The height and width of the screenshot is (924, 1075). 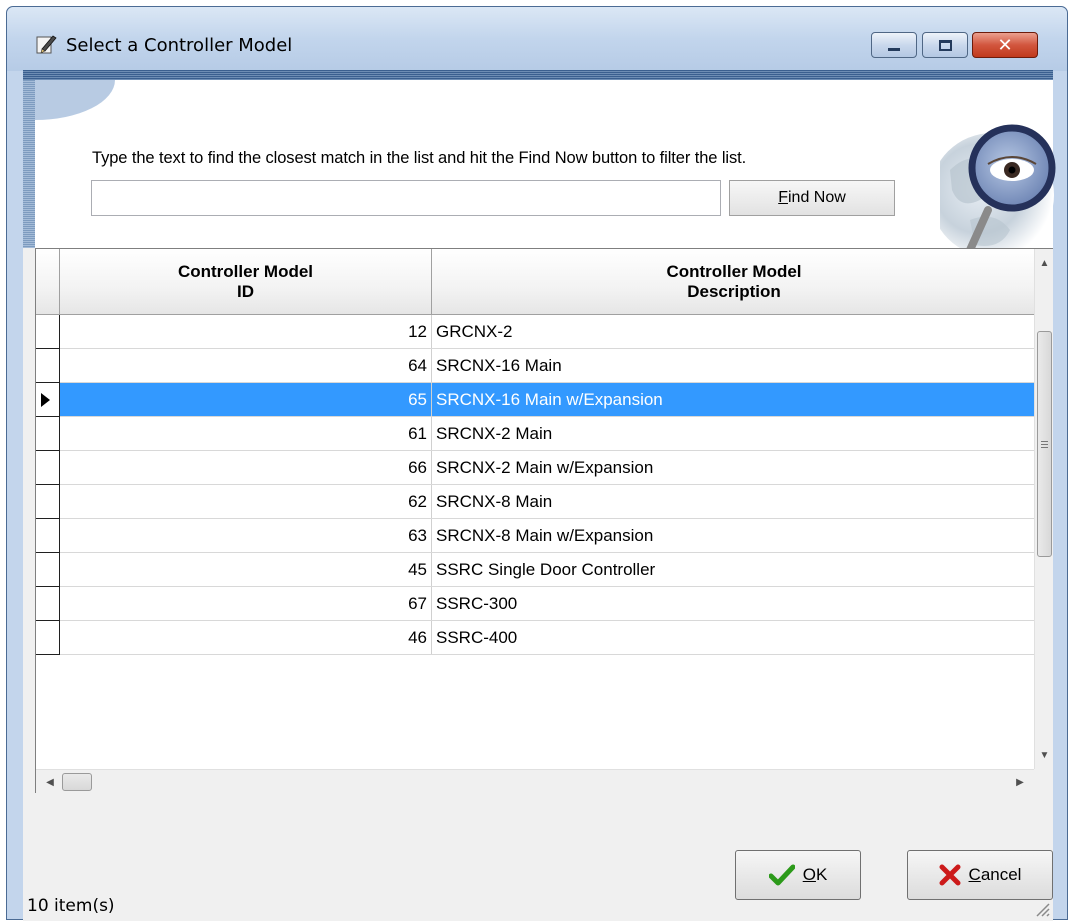 I want to click on table-row: 64 SRCNX-16 Main, so click(x=535, y=366).